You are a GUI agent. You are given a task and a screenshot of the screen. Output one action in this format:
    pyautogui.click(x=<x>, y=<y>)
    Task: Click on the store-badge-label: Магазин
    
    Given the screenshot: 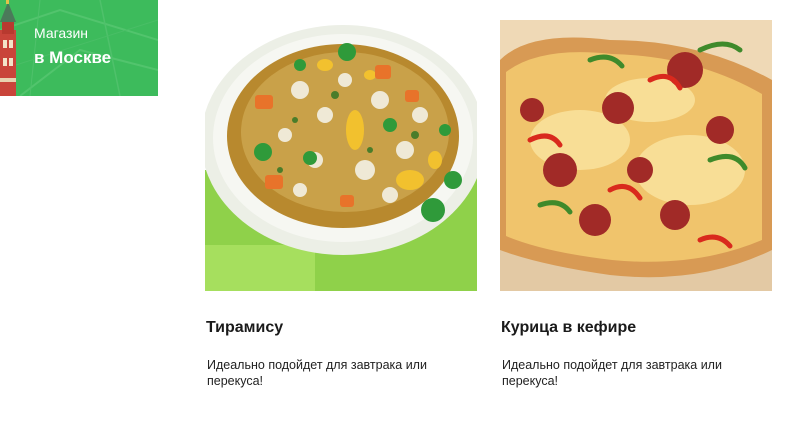 What is the action you would take?
    pyautogui.click(x=61, y=33)
    